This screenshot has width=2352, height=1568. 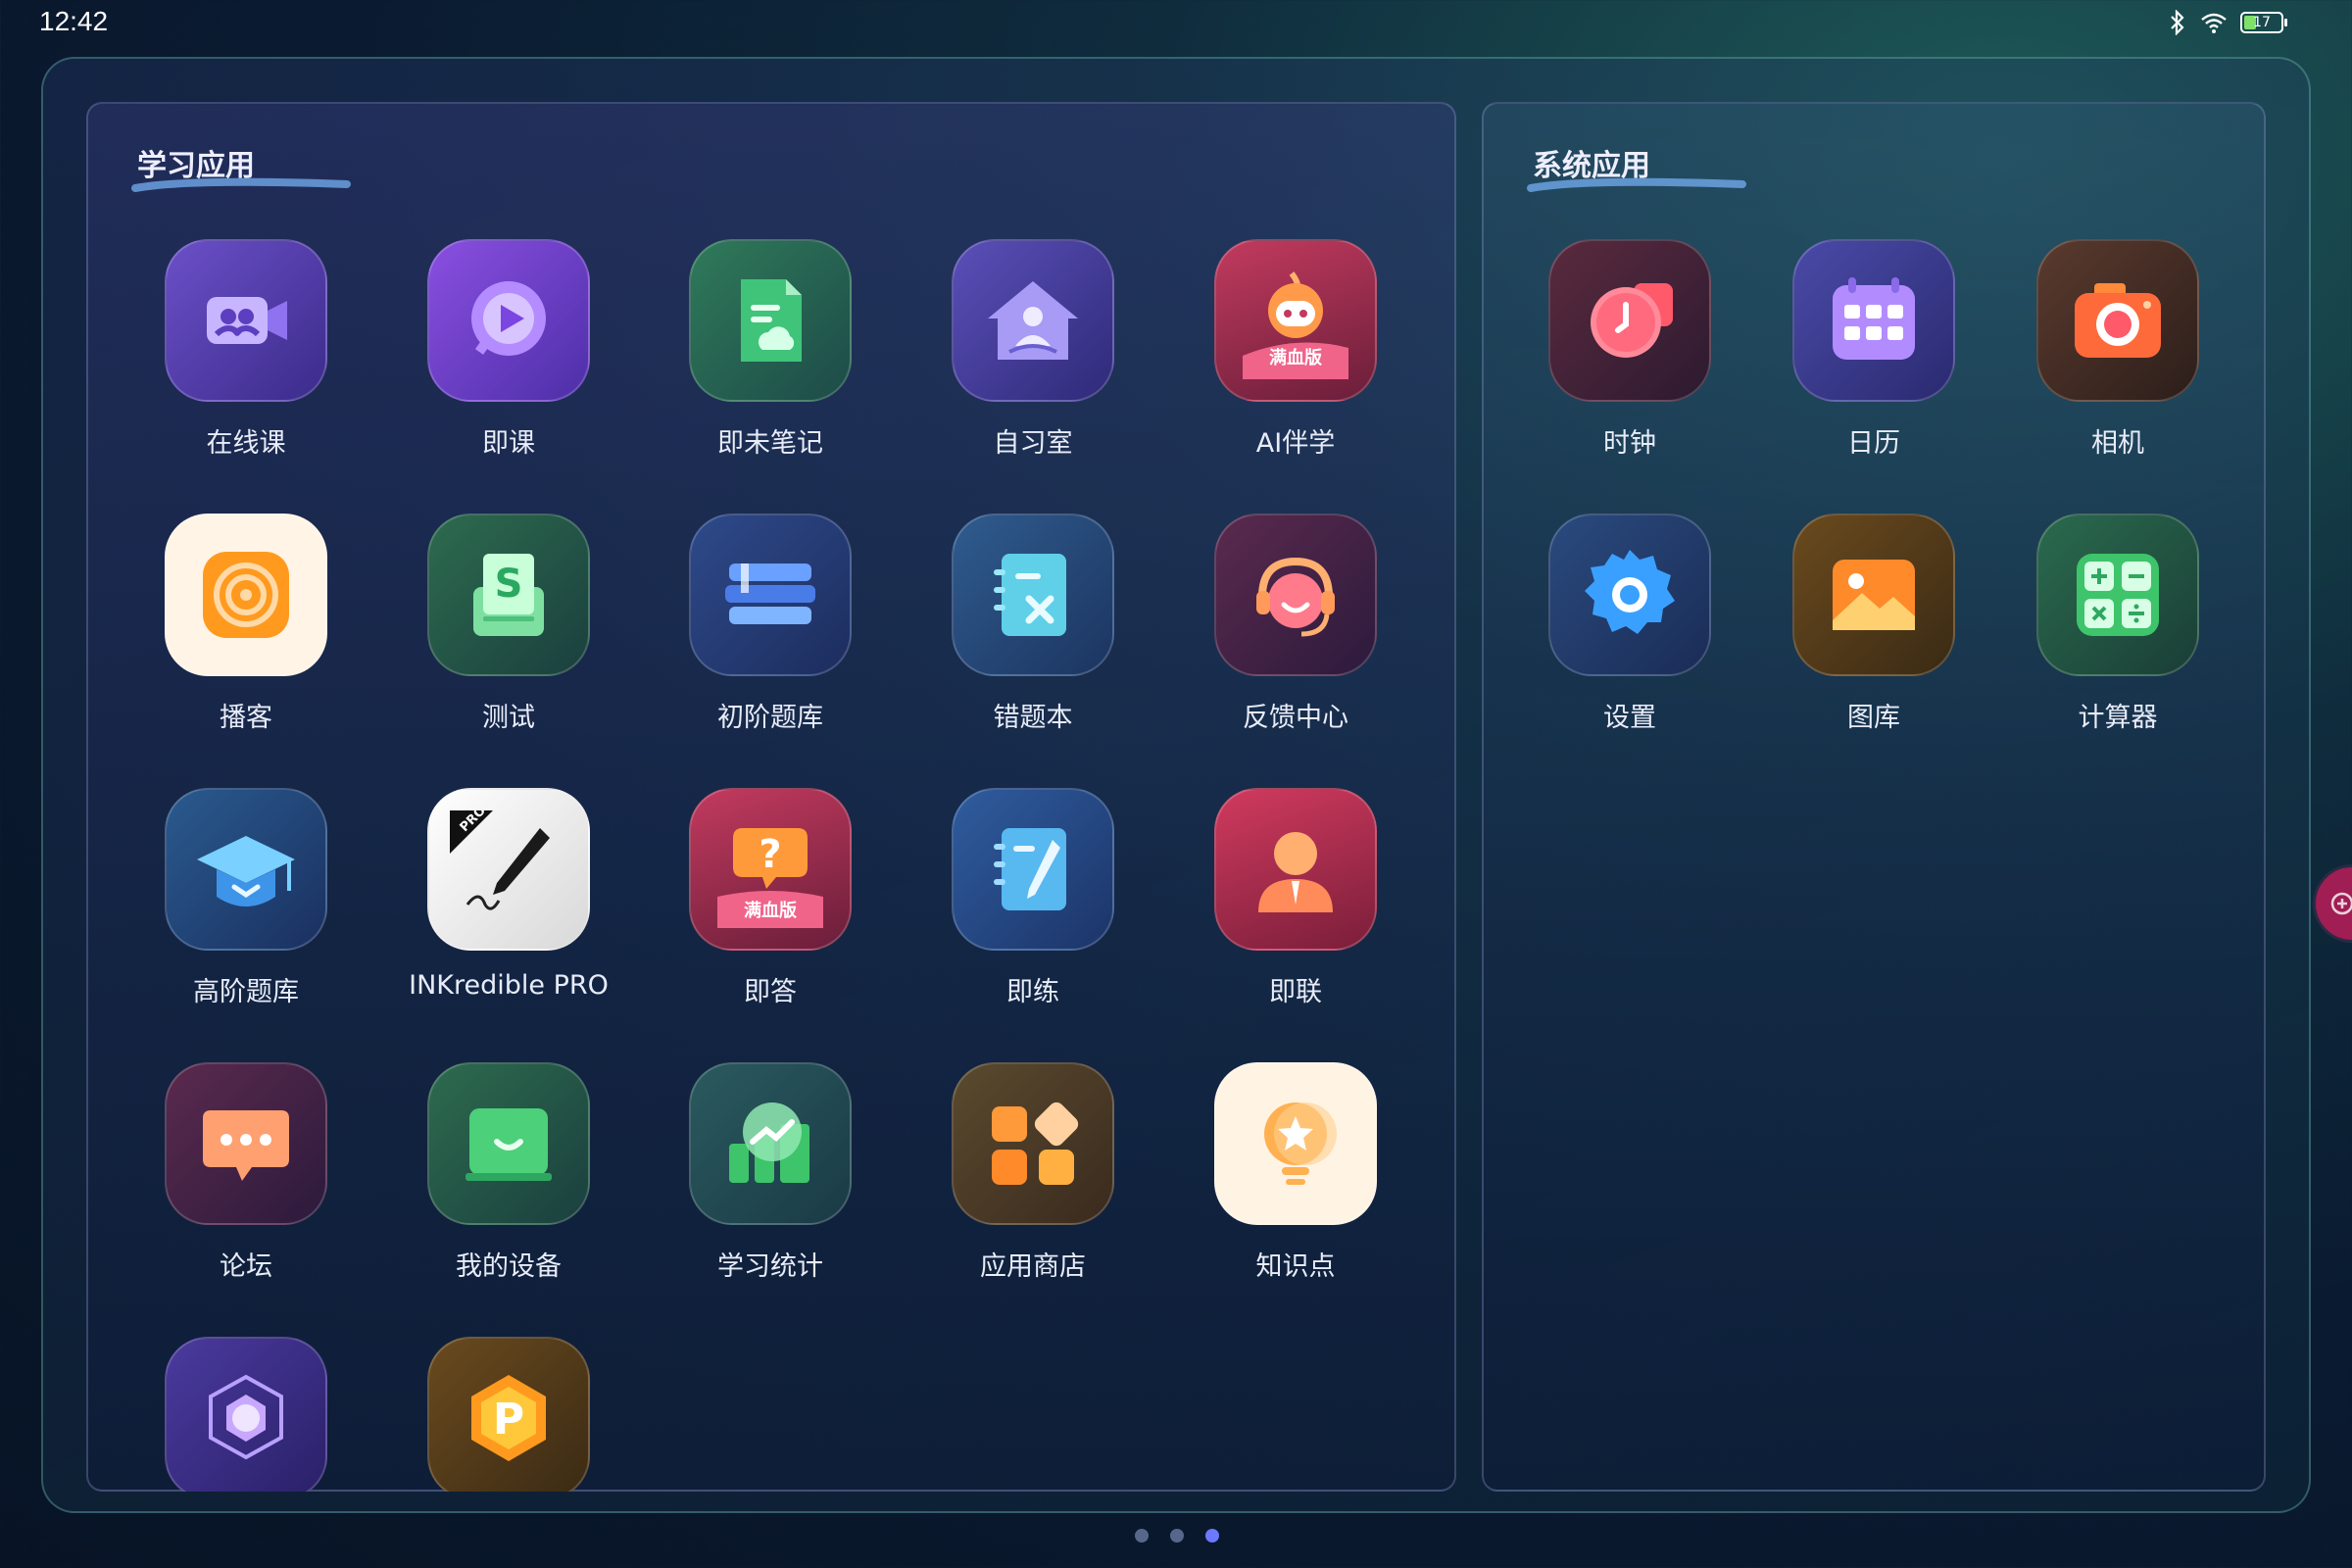 I want to click on app-notes: 即未笔记, so click(x=755, y=356).